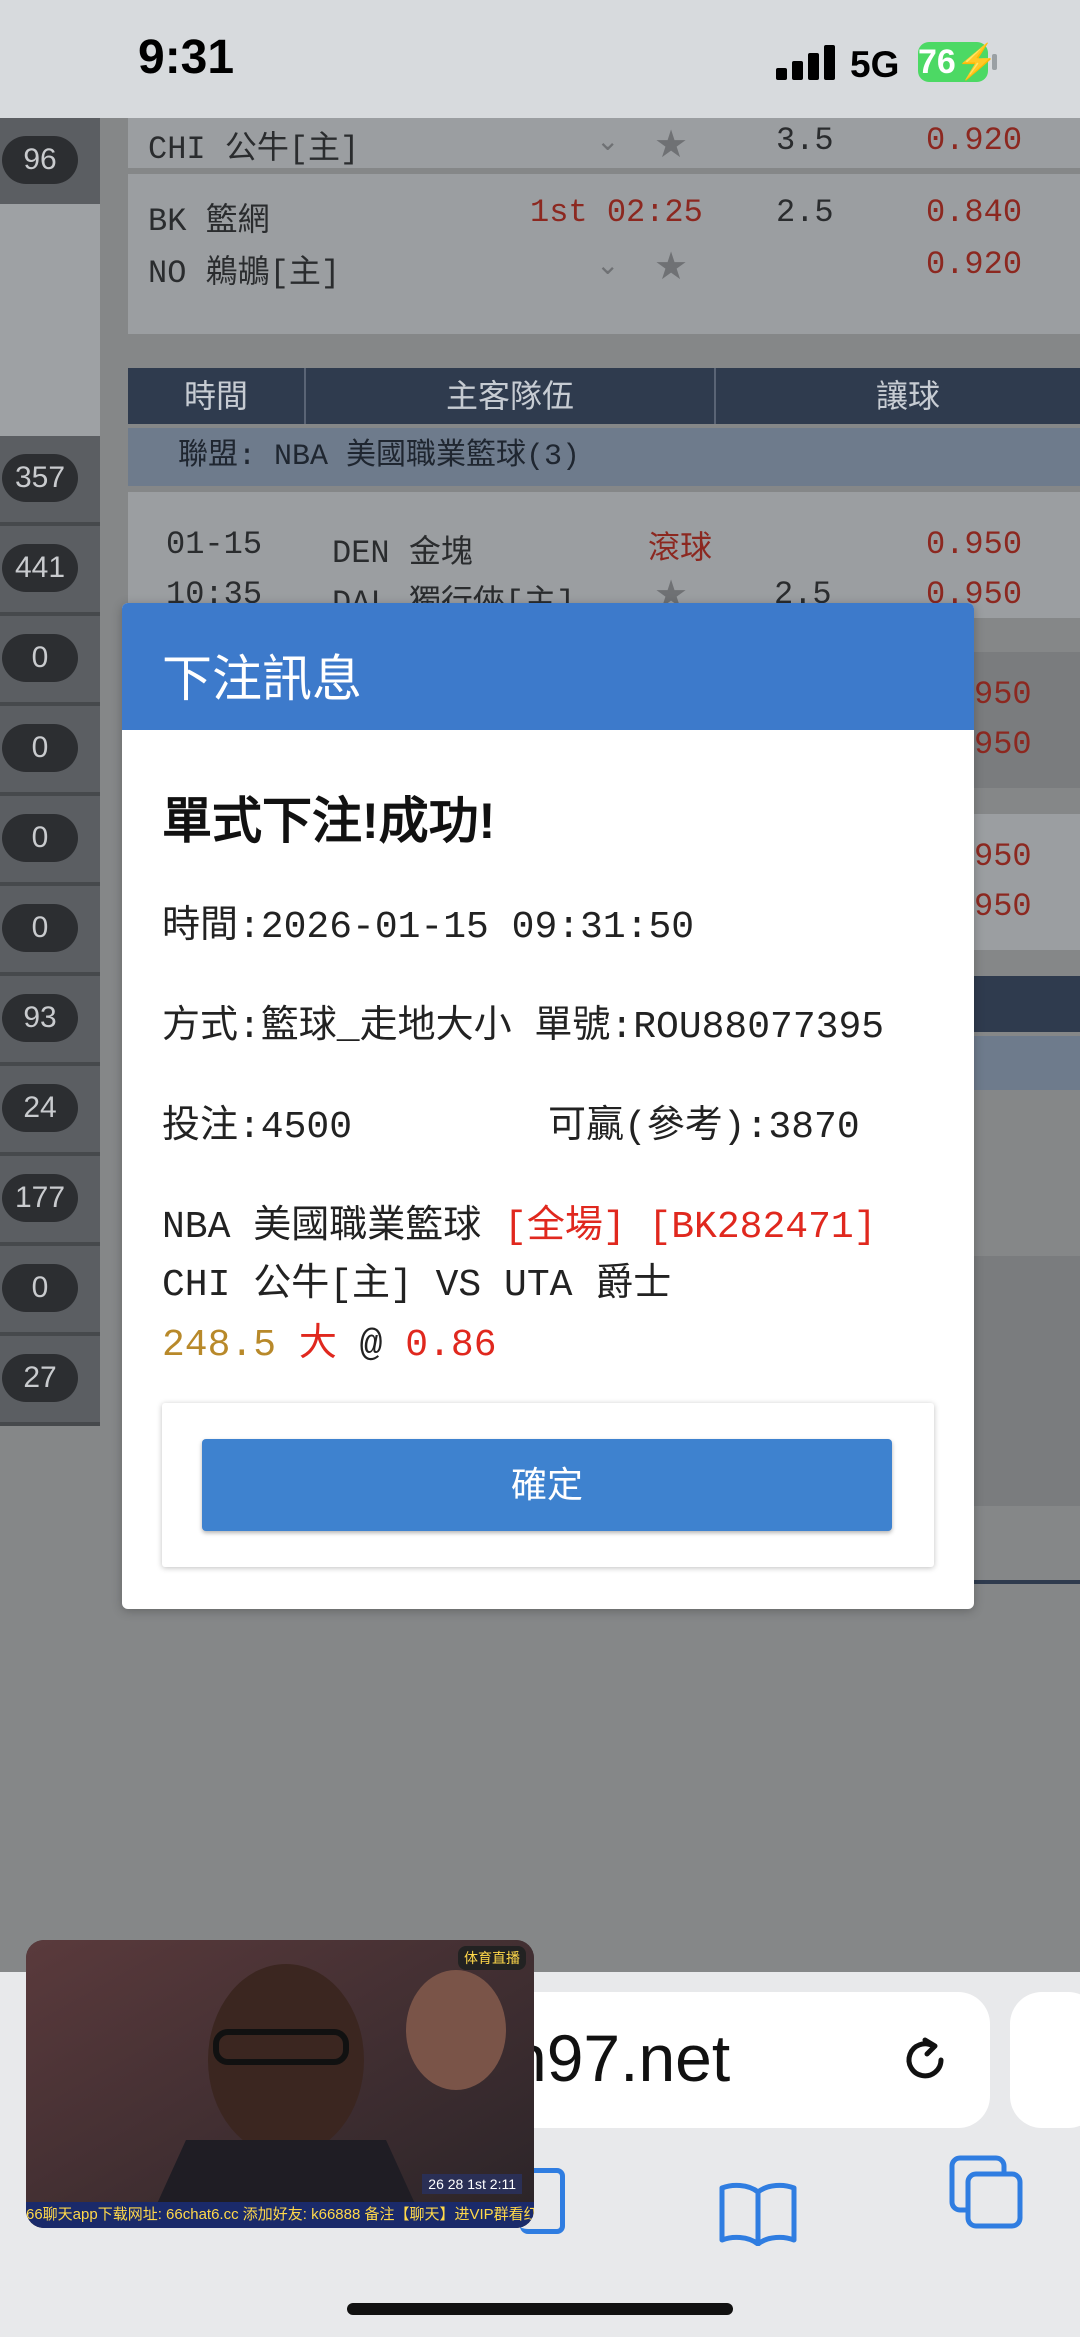 This screenshot has width=1080, height=2337. I want to click on home-indicator, so click(540, 2309).